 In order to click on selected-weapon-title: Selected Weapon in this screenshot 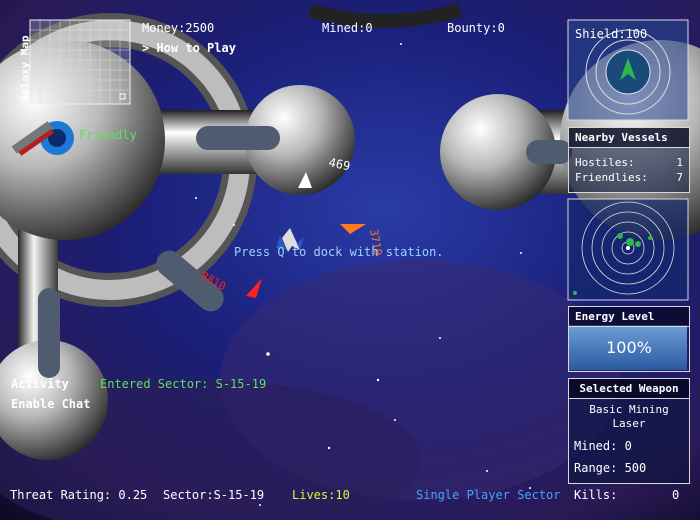, I will do `click(629, 389)`.